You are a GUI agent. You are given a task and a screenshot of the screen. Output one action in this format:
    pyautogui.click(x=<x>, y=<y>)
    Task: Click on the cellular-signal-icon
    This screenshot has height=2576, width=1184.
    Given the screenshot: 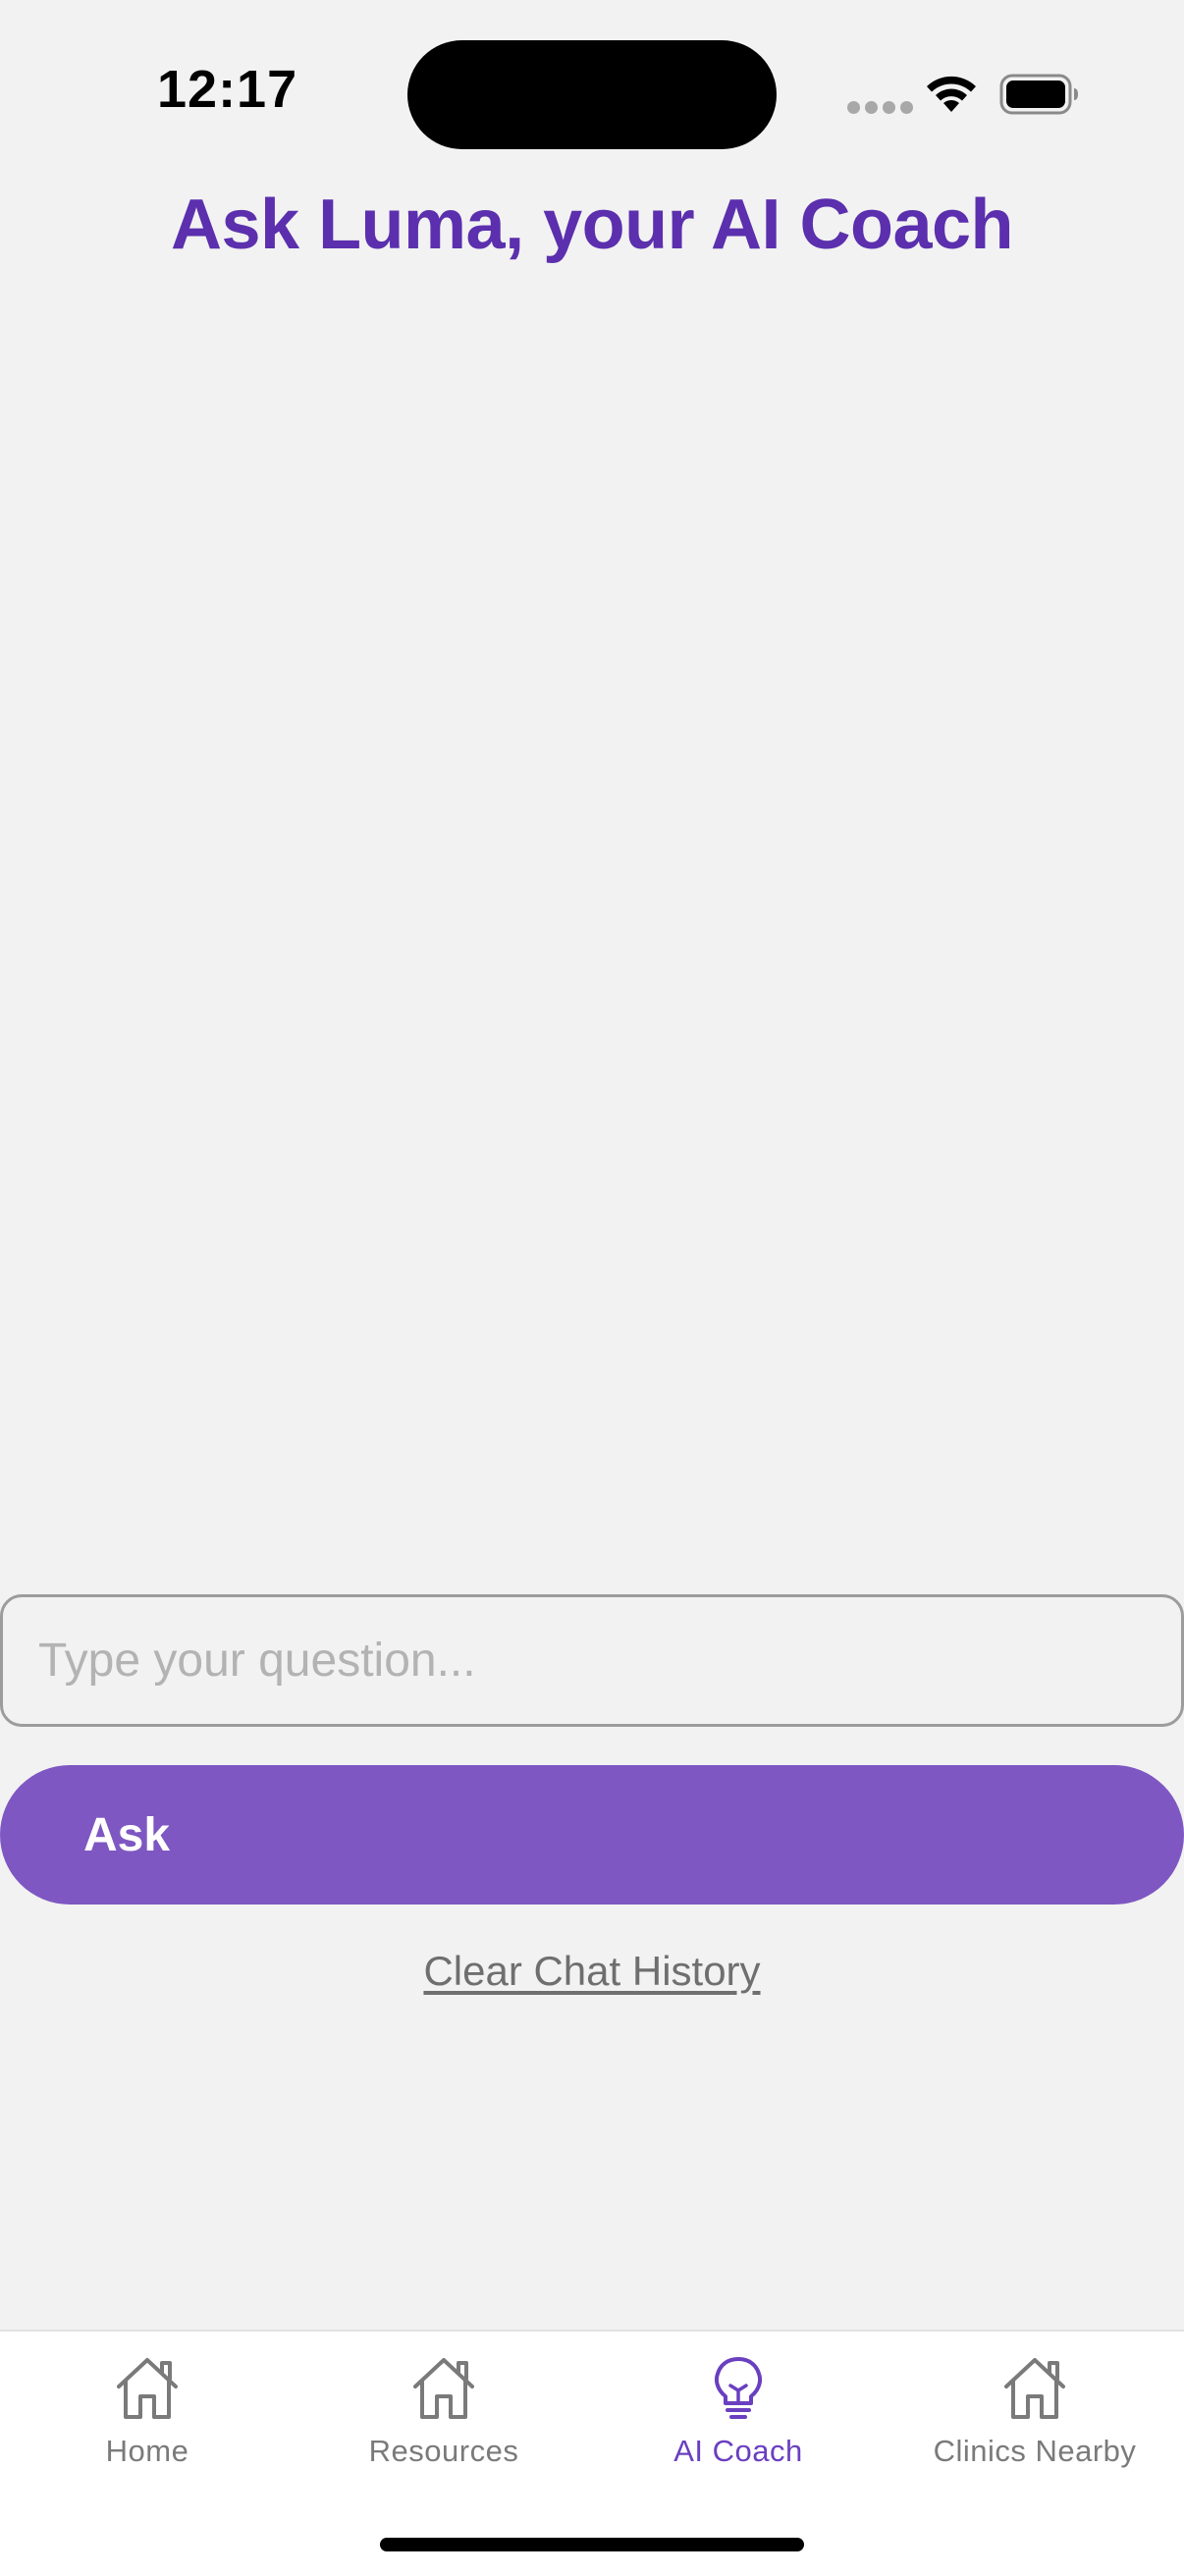 What is the action you would take?
    pyautogui.click(x=880, y=107)
    